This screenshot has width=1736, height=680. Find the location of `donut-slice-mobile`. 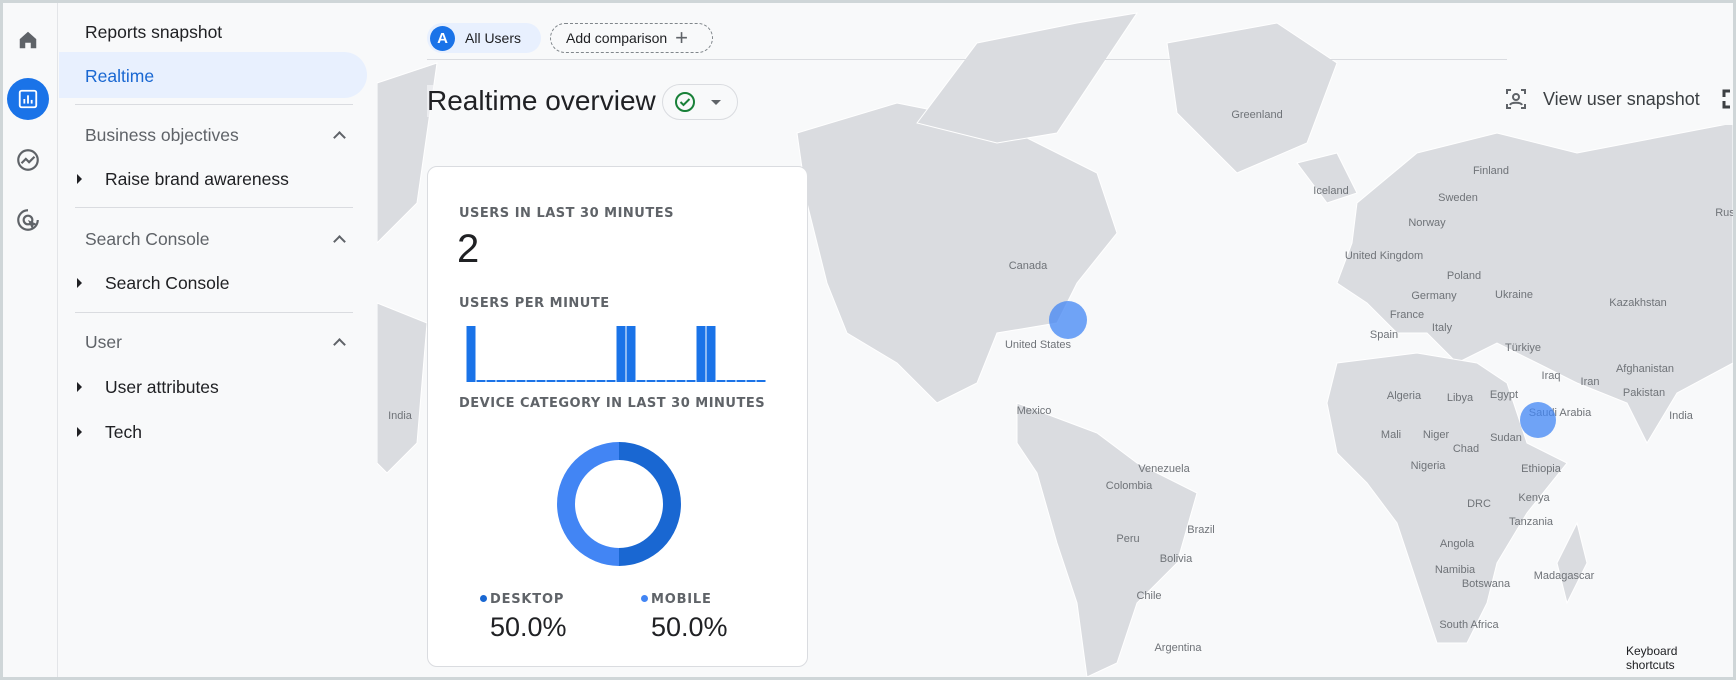

donut-slice-mobile is located at coordinates (588, 504).